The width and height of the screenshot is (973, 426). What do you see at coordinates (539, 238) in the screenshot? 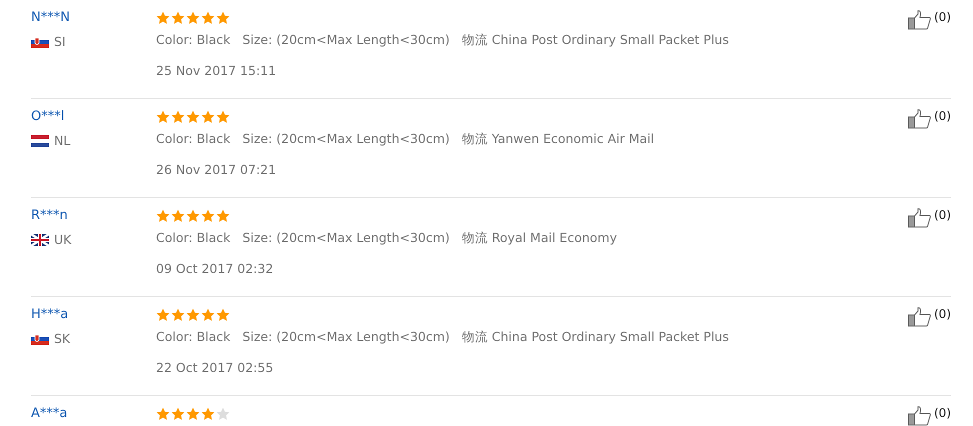
I see `shipping-method: 物流 Royal Mail Economy` at bounding box center [539, 238].